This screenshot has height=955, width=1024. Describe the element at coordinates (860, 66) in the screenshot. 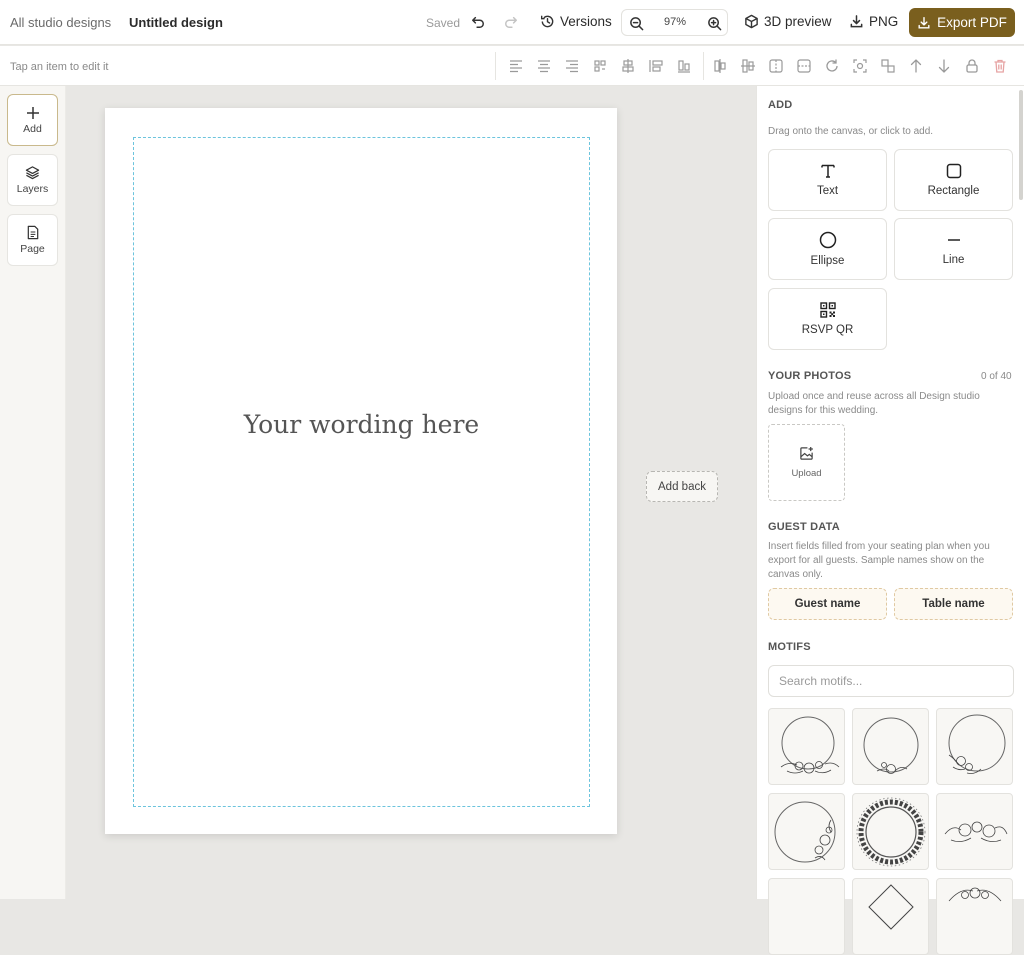

I see `center-on-page-icon` at that location.